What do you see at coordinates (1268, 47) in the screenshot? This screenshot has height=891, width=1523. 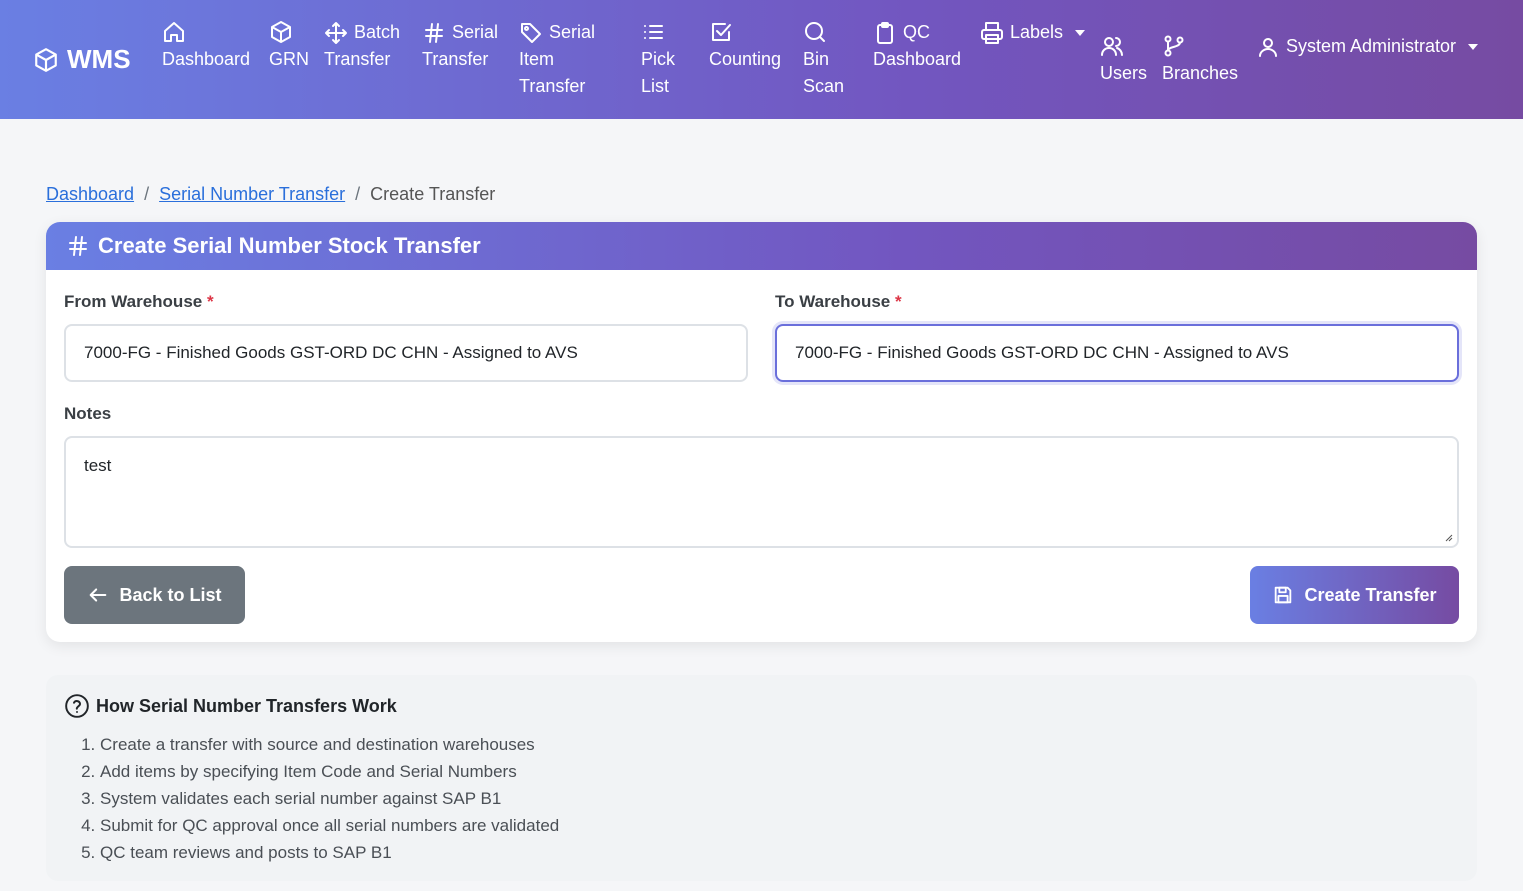 I see `user-icon` at bounding box center [1268, 47].